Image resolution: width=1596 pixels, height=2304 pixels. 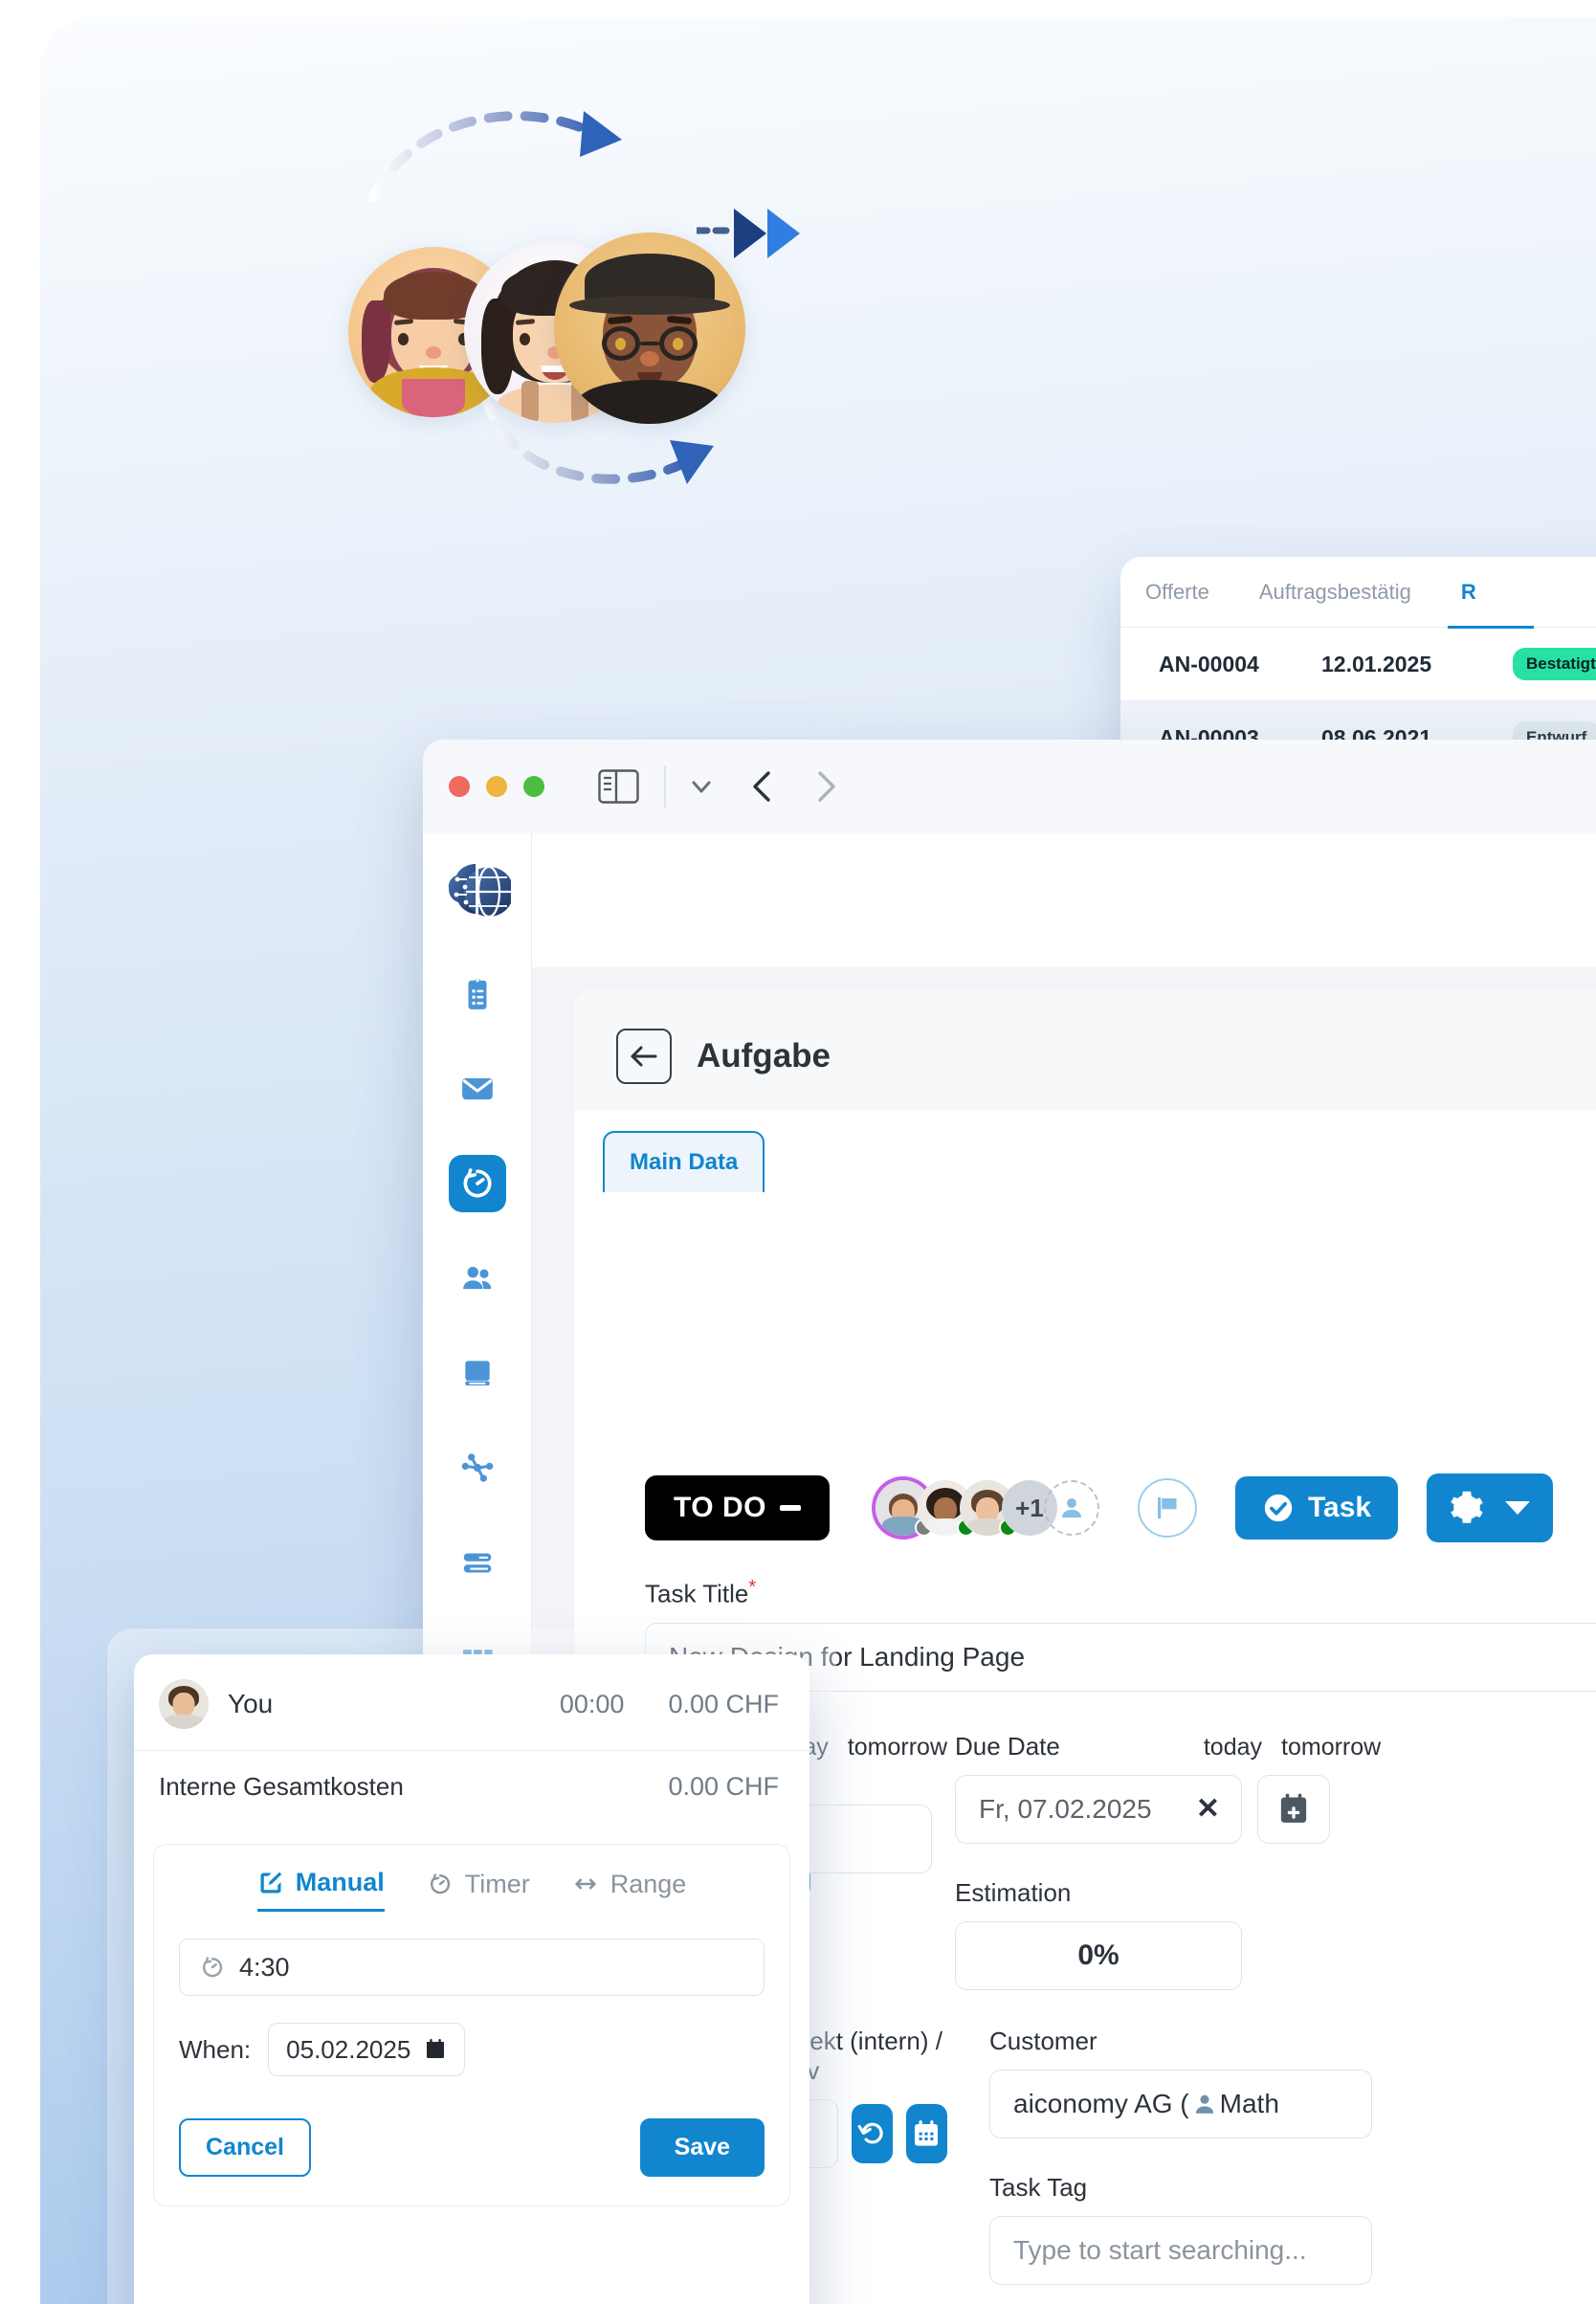 I want to click on sidebar-item-knowledge, so click(x=478, y=1373).